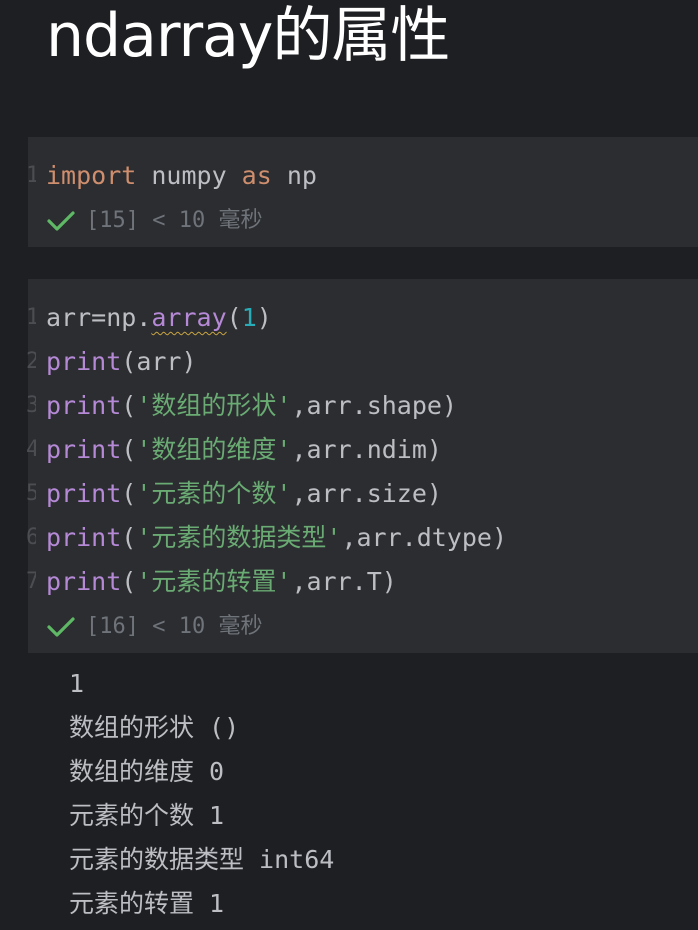  Describe the element at coordinates (374, 405) in the screenshot. I see `code-token: ,arr.shape)` at that location.